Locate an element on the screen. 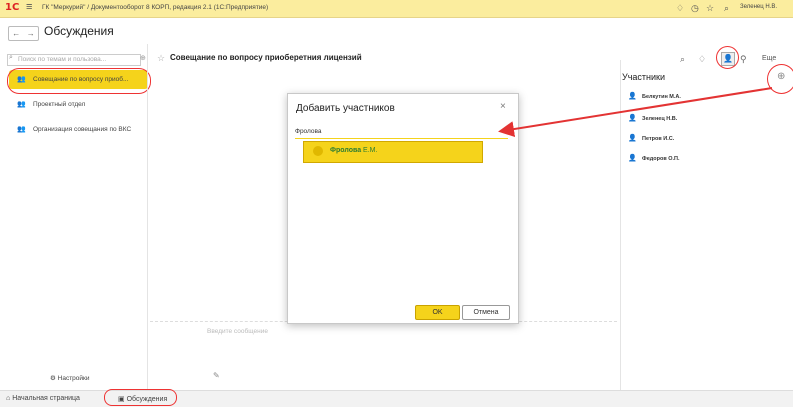  home-tab: ⌂ Начальная страница is located at coordinates (43, 398).